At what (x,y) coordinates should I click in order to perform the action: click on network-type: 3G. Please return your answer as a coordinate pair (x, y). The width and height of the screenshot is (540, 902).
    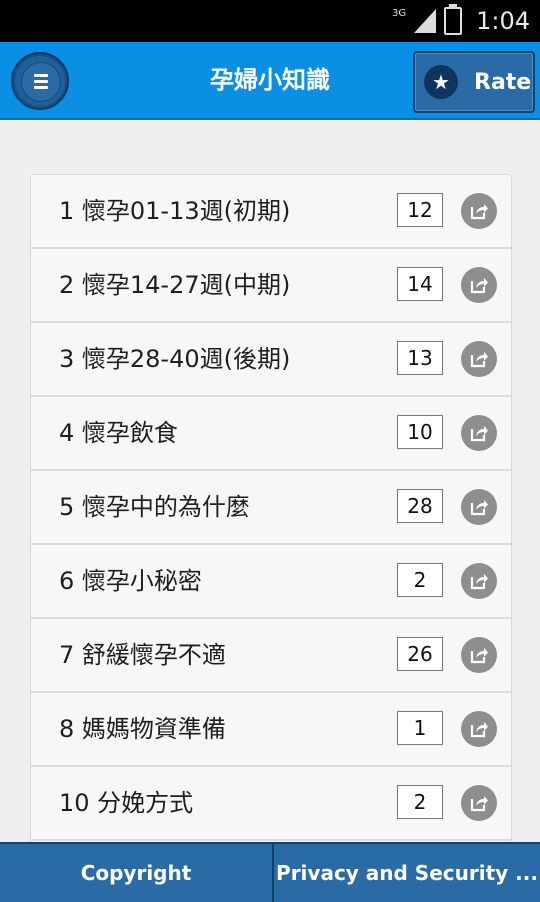
    Looking at the image, I should click on (399, 13).